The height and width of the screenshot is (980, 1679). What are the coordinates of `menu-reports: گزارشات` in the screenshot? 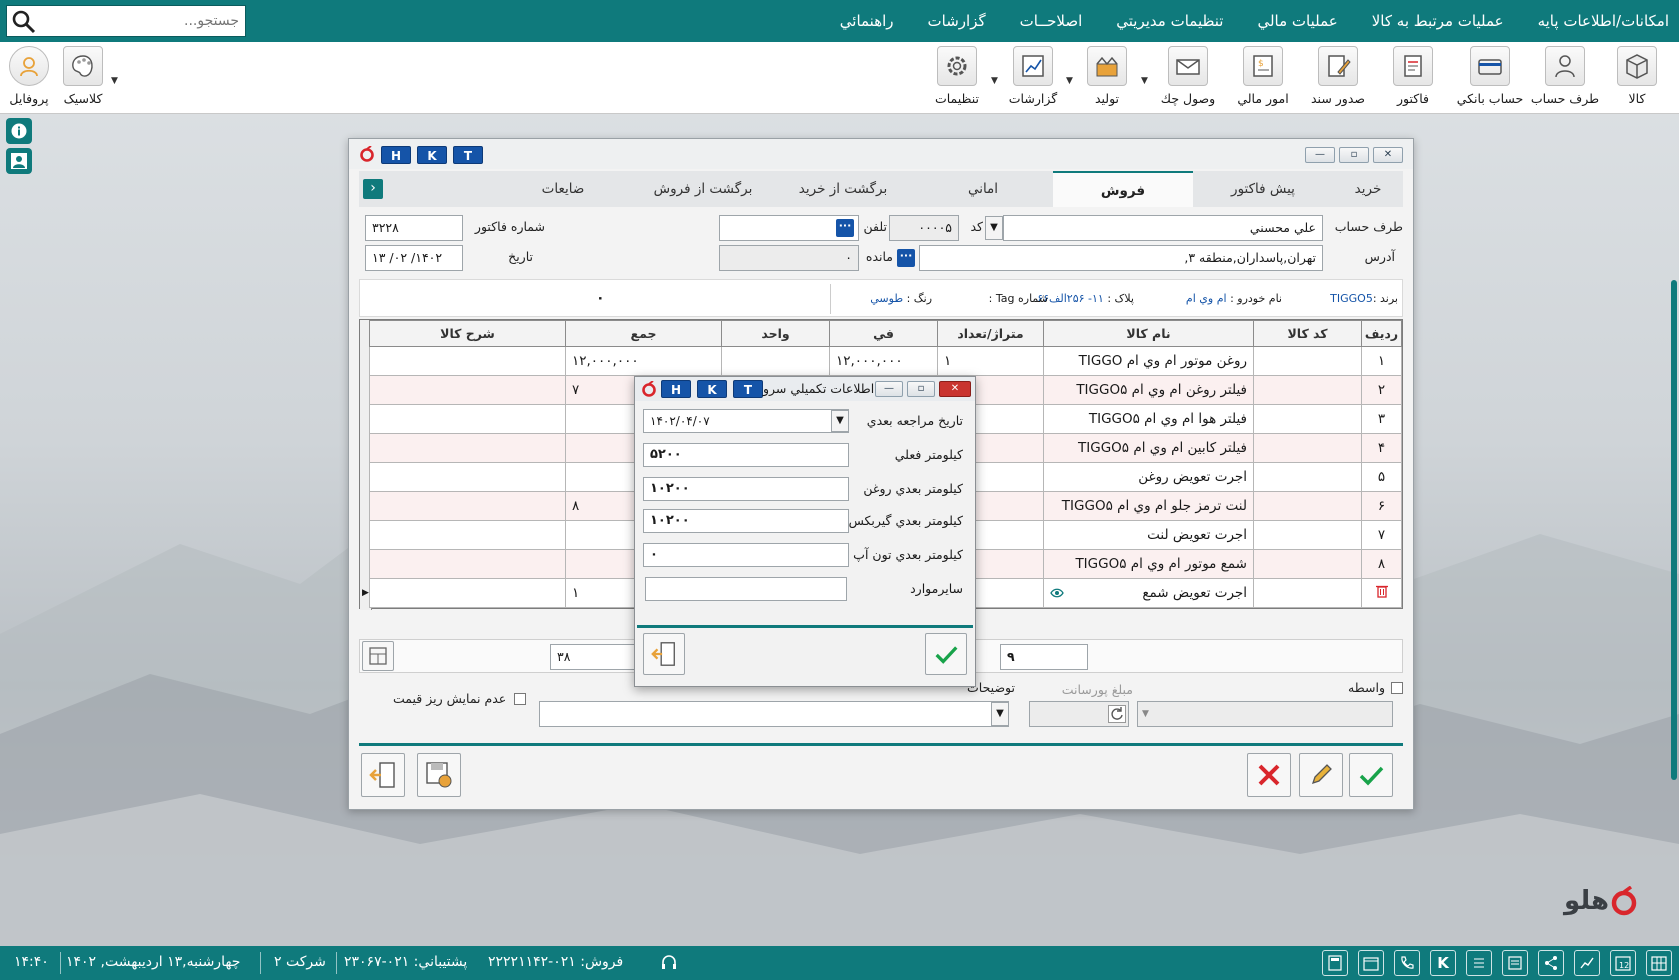 It's located at (957, 21).